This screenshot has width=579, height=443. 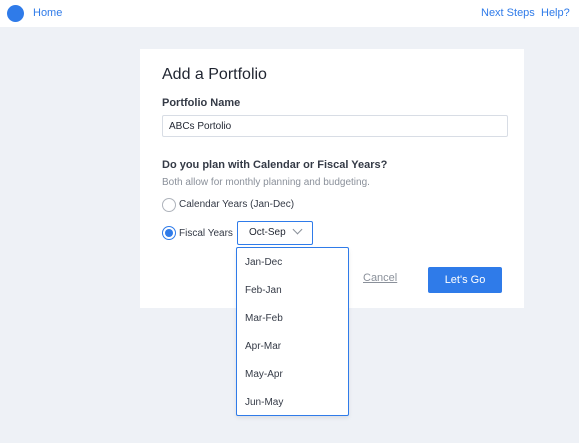 I want to click on fiscal-years-radio, so click(x=169, y=233).